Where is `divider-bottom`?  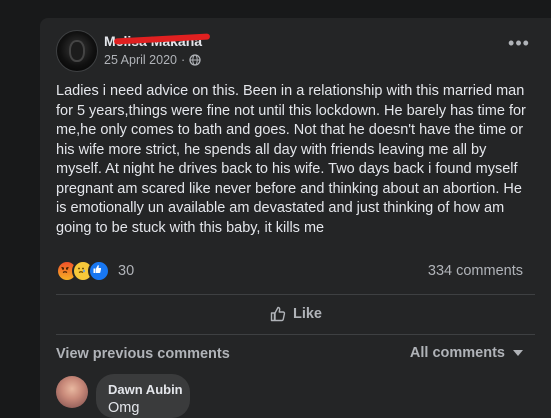 divider-bottom is located at coordinates (295, 334).